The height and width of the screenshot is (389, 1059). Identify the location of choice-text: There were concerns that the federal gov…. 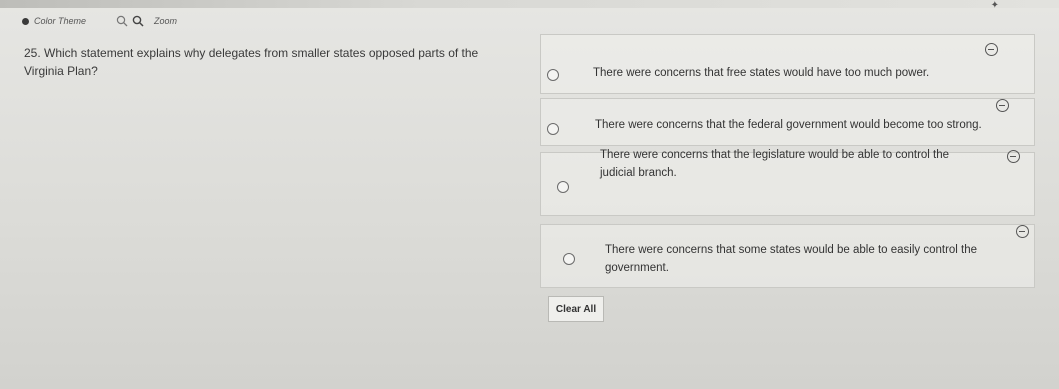
(788, 125).